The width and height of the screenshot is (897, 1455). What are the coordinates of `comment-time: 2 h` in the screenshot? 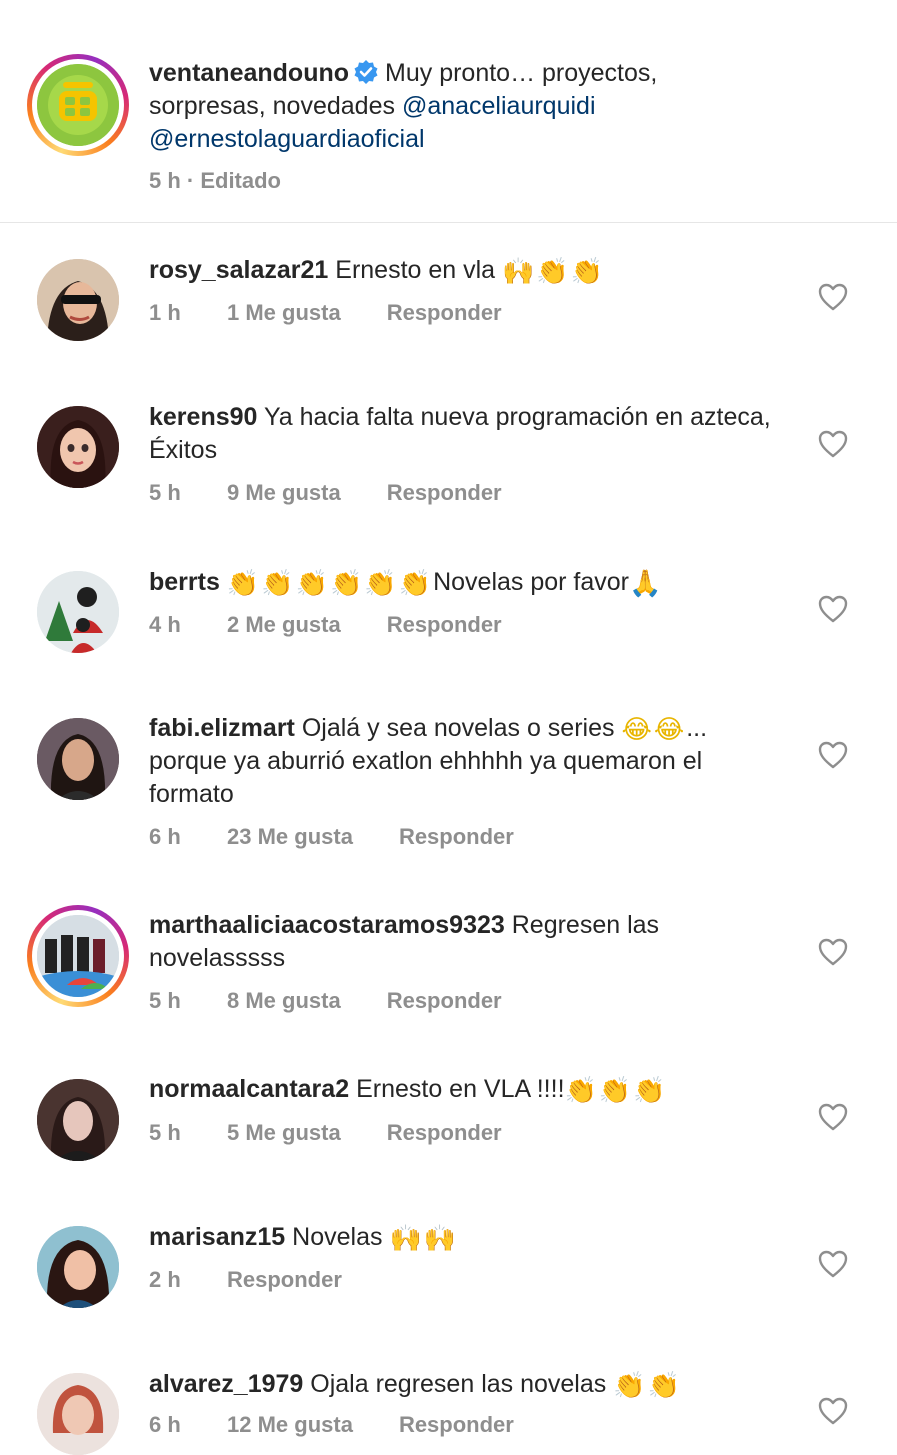 It's located at (165, 1279).